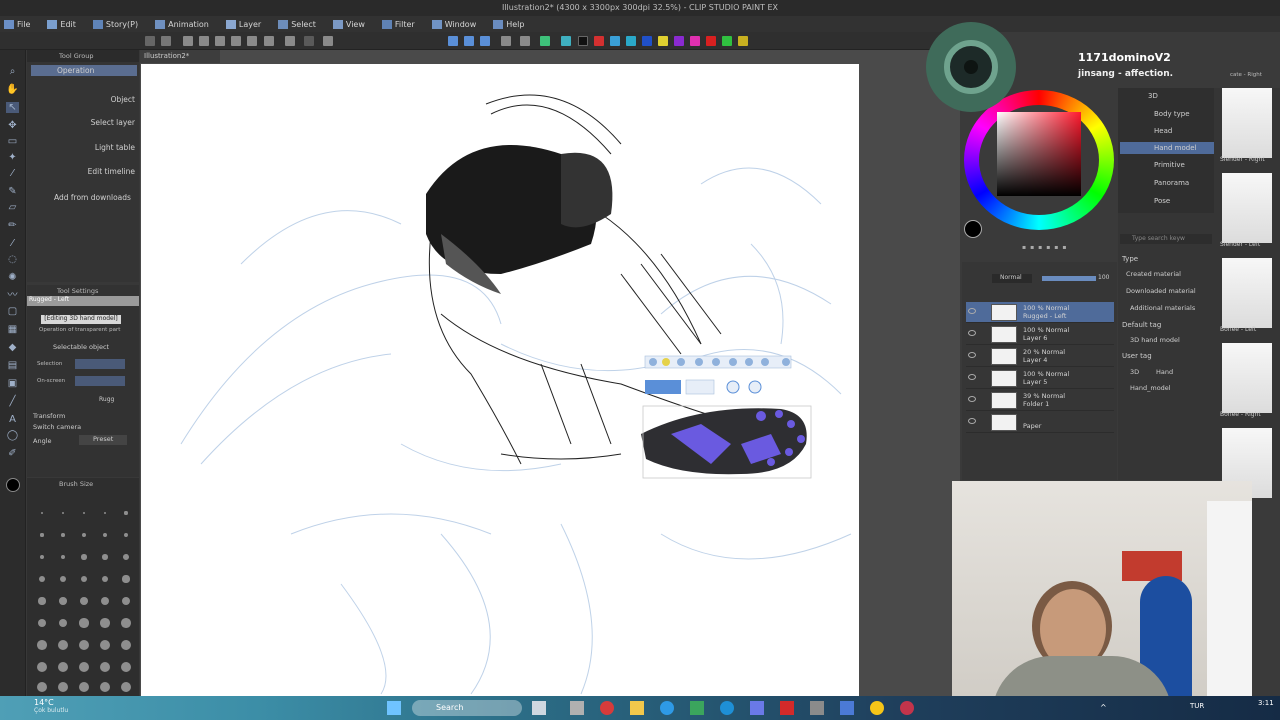 The width and height of the screenshot is (1280, 720). I want to click on document-tab: Illustration2*, so click(180, 56).